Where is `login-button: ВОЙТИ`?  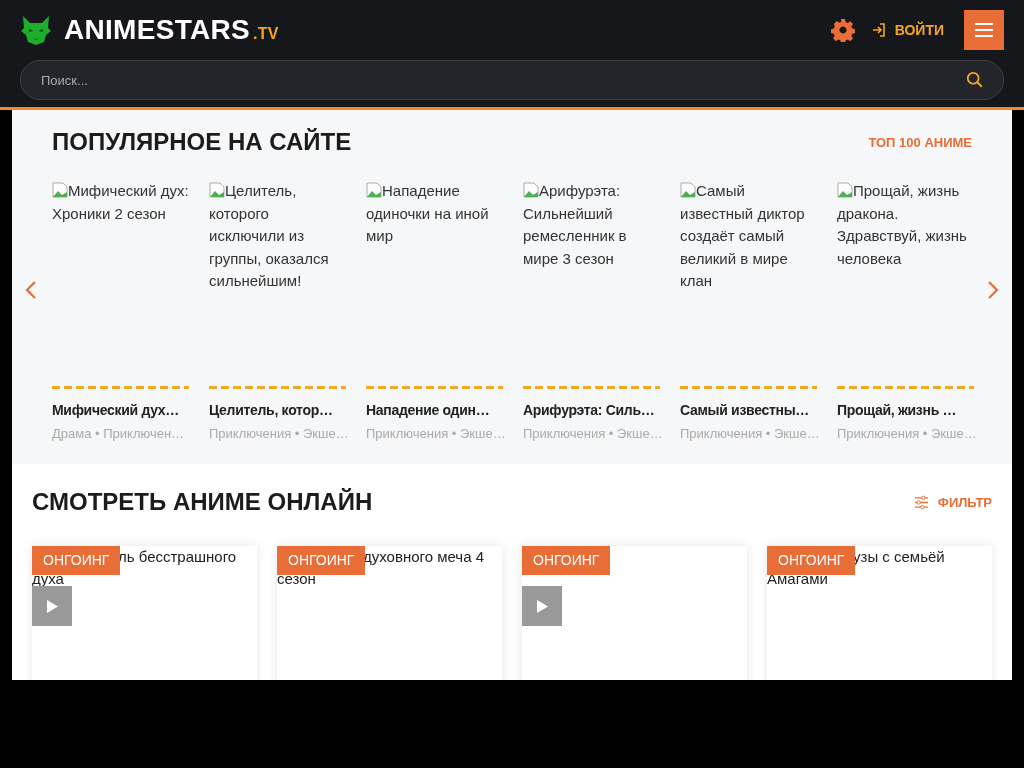
login-button: ВОЙТИ is located at coordinates (907, 30).